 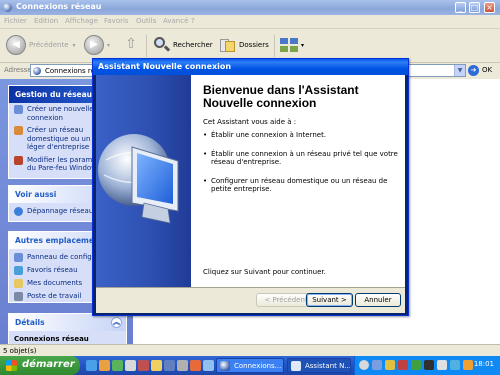 What do you see at coordinates (18, 130) in the screenshot?
I see `home-network-icon` at bounding box center [18, 130].